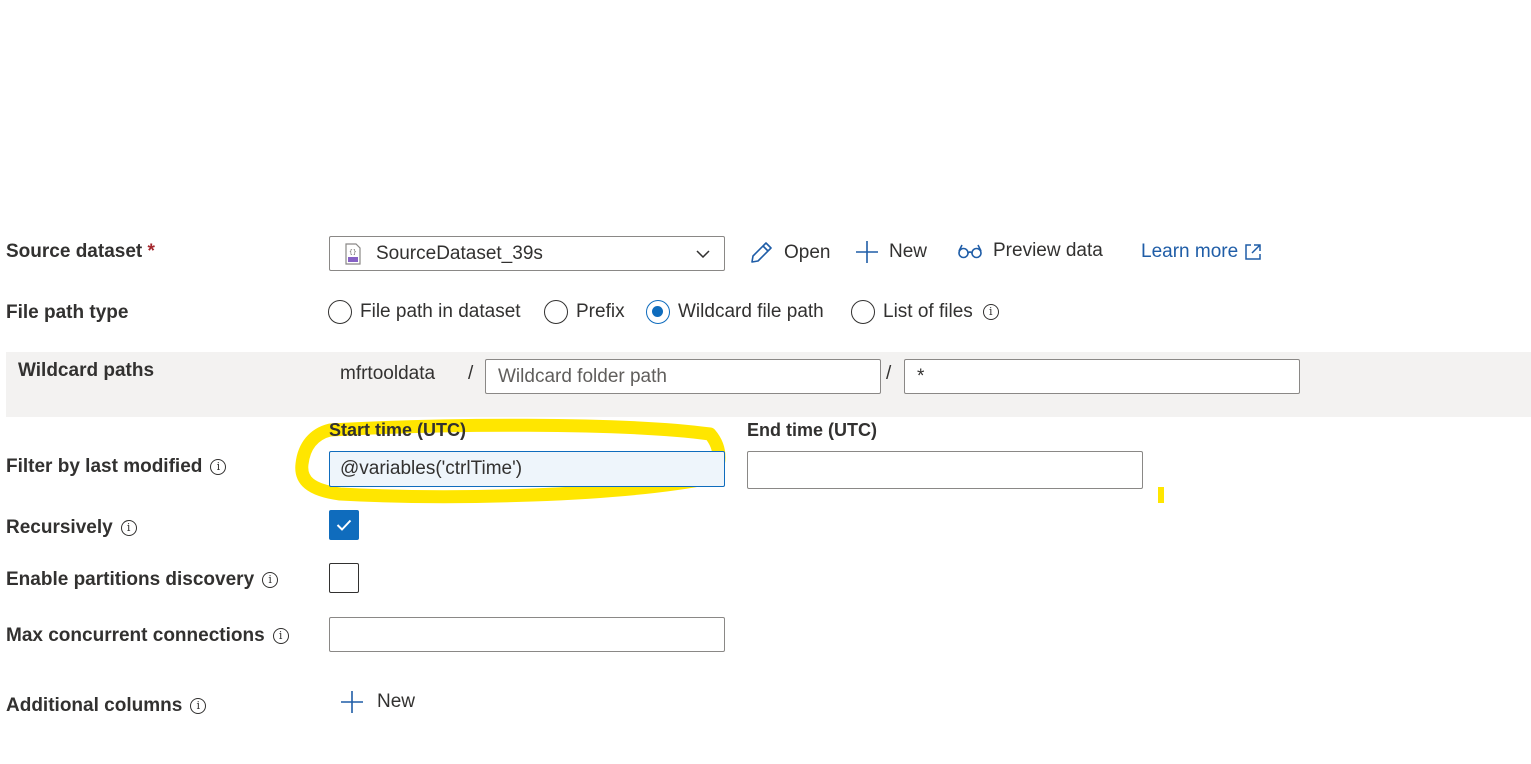  I want to click on open-label: Open, so click(807, 252).